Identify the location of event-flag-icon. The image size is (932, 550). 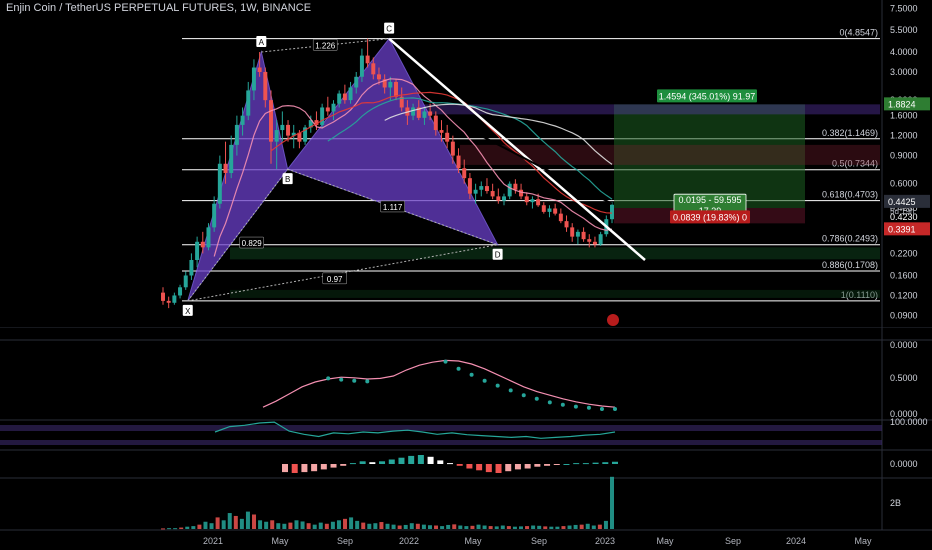
(613, 320).